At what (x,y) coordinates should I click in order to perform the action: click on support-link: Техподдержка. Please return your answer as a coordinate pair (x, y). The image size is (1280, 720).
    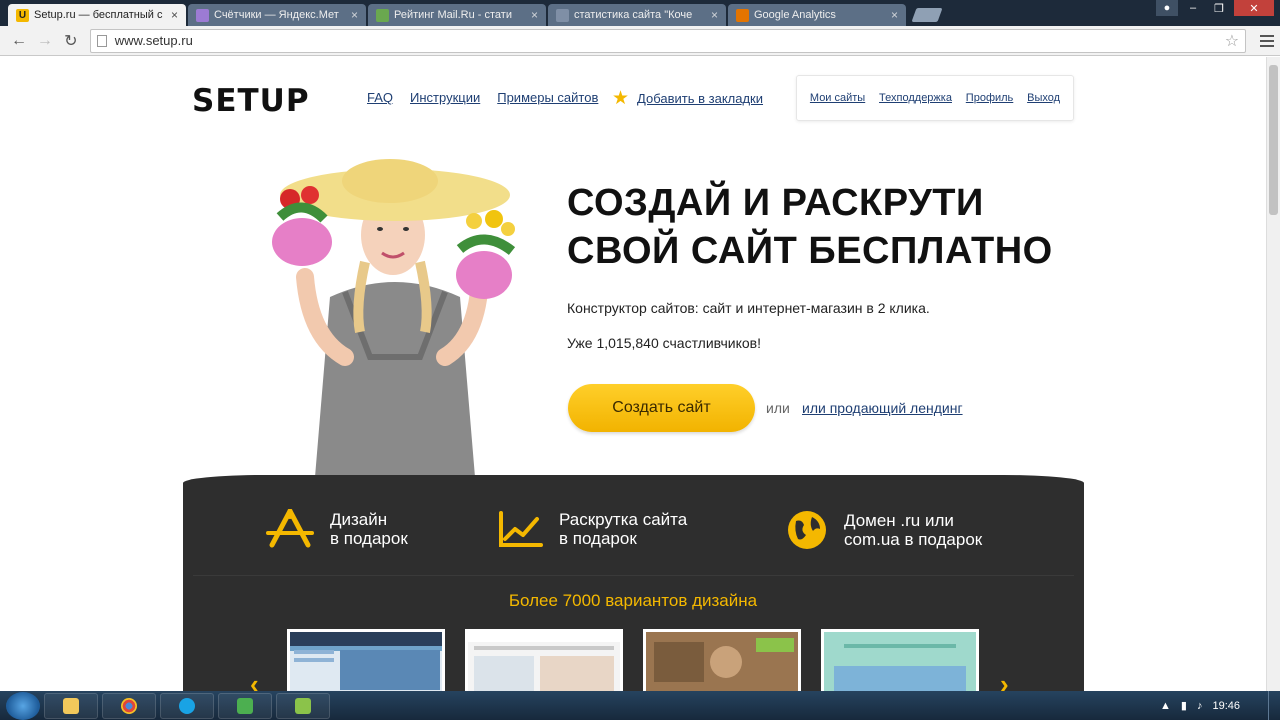
    Looking at the image, I should click on (915, 98).